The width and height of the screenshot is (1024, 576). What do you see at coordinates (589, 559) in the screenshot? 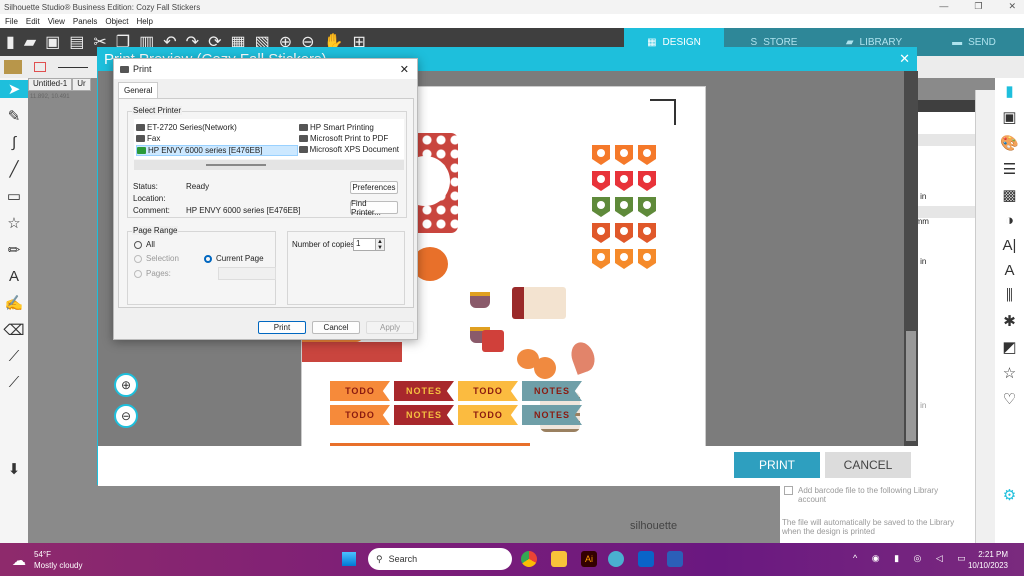
I see `illustrator-icon: Ai` at bounding box center [589, 559].